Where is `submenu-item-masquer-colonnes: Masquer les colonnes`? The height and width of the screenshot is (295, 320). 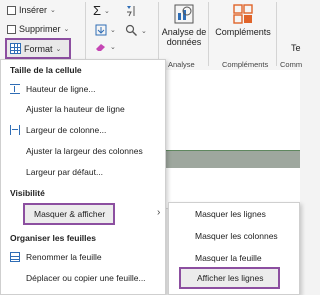
submenu-item-masquer-colonnes: Masquer les colonnes is located at coordinates (236, 236).